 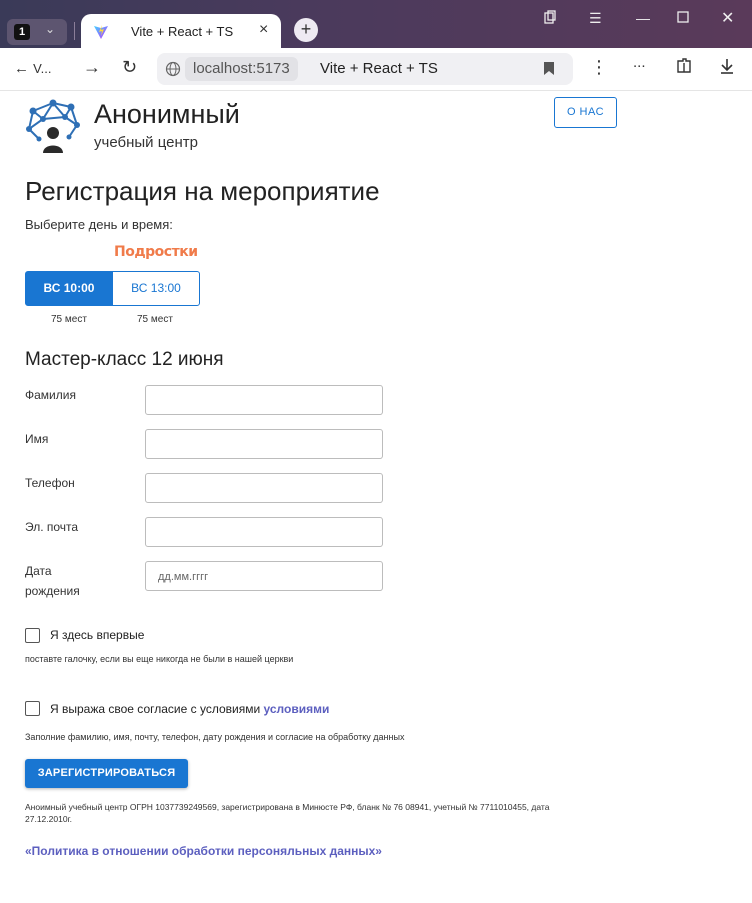 I want to click on address-page-title: Vite + React + TS, so click(x=379, y=68).